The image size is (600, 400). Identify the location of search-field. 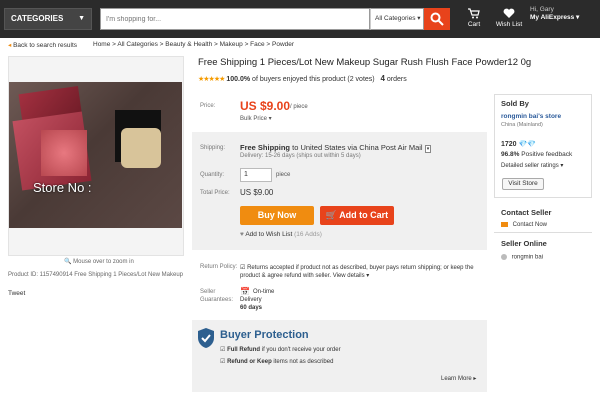
(235, 19).